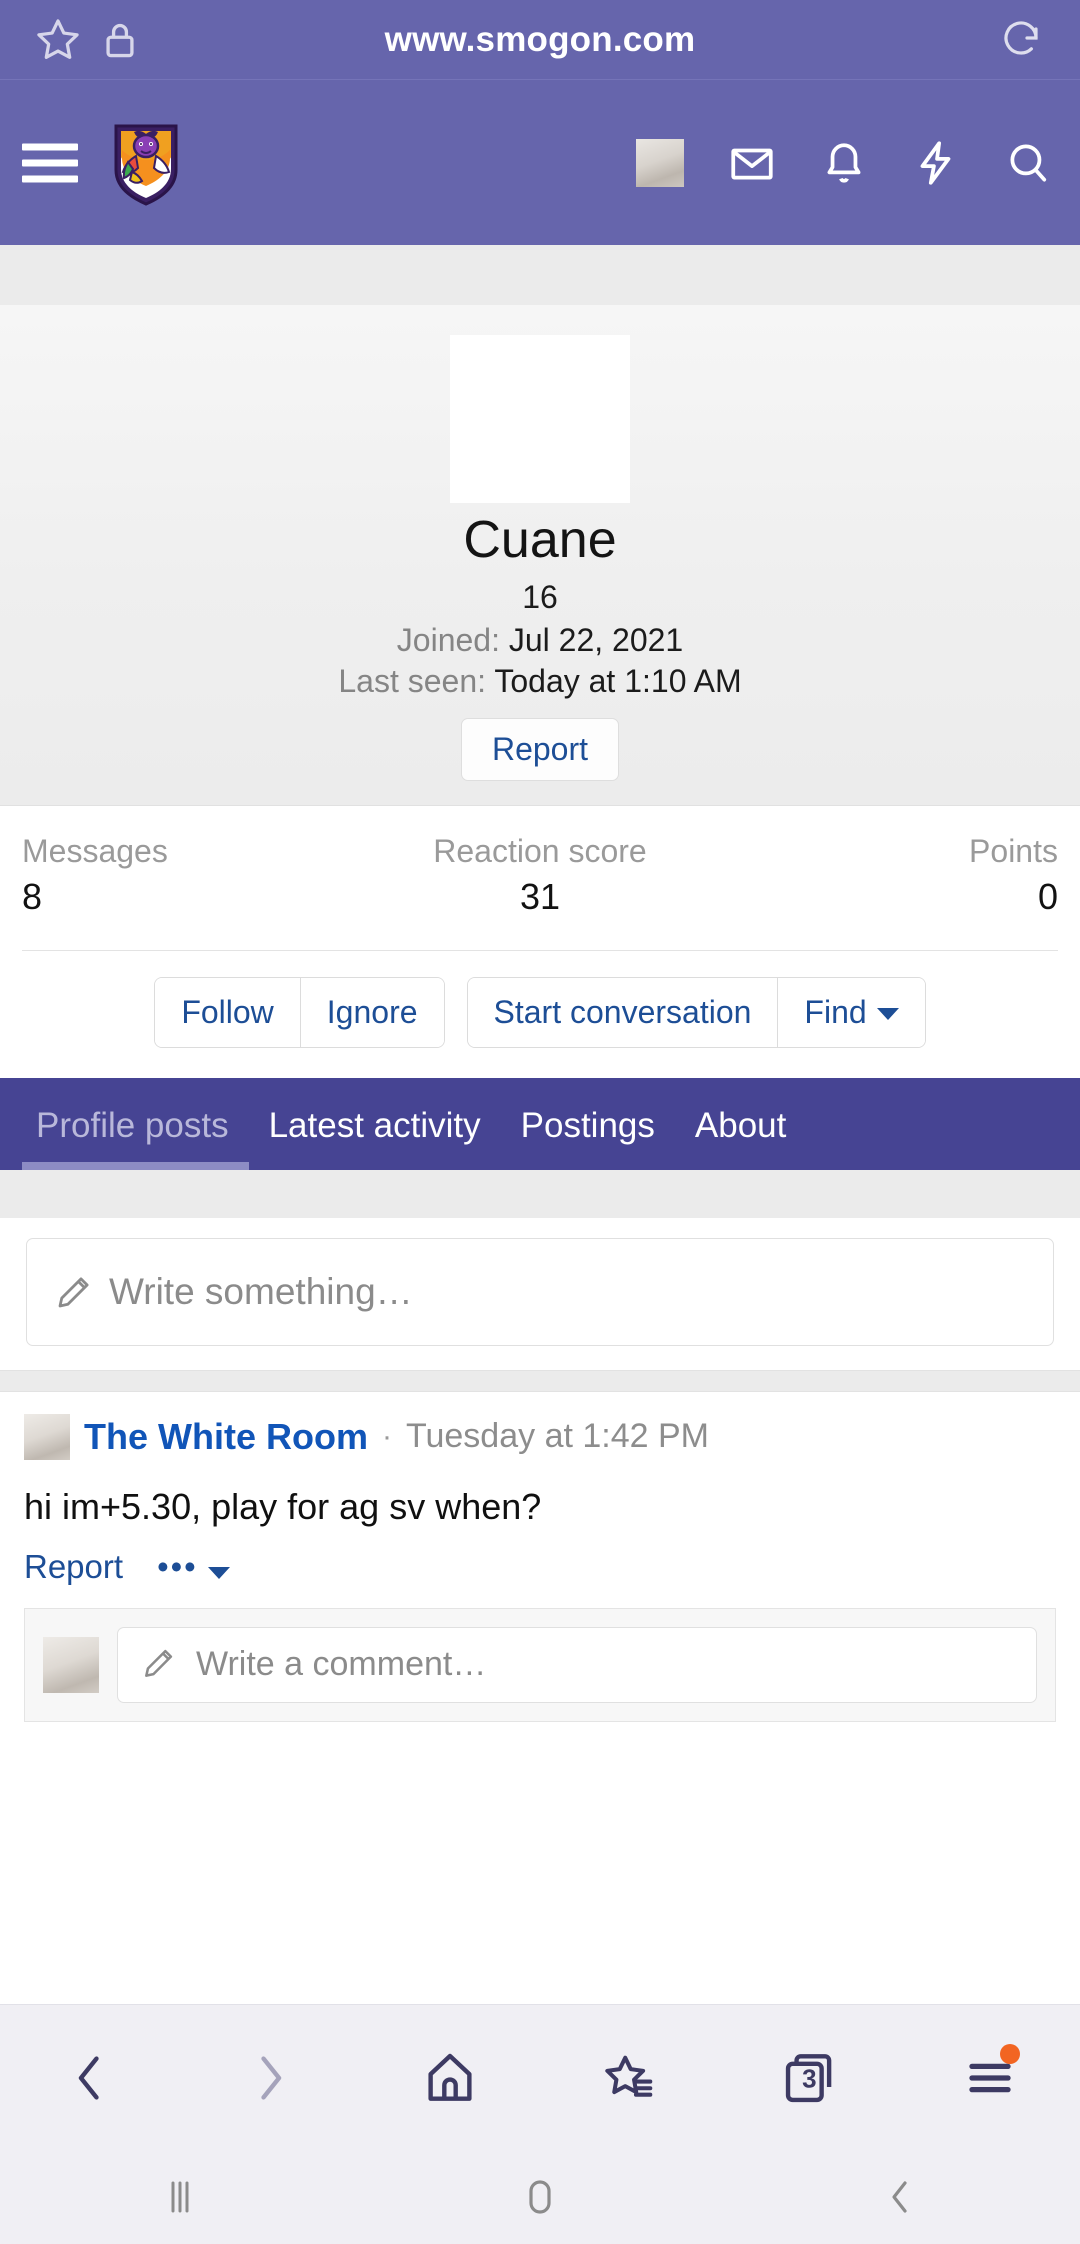  Describe the element at coordinates (375, 1138) in the screenshot. I see `tab-latest-activity: Latest activity` at that location.